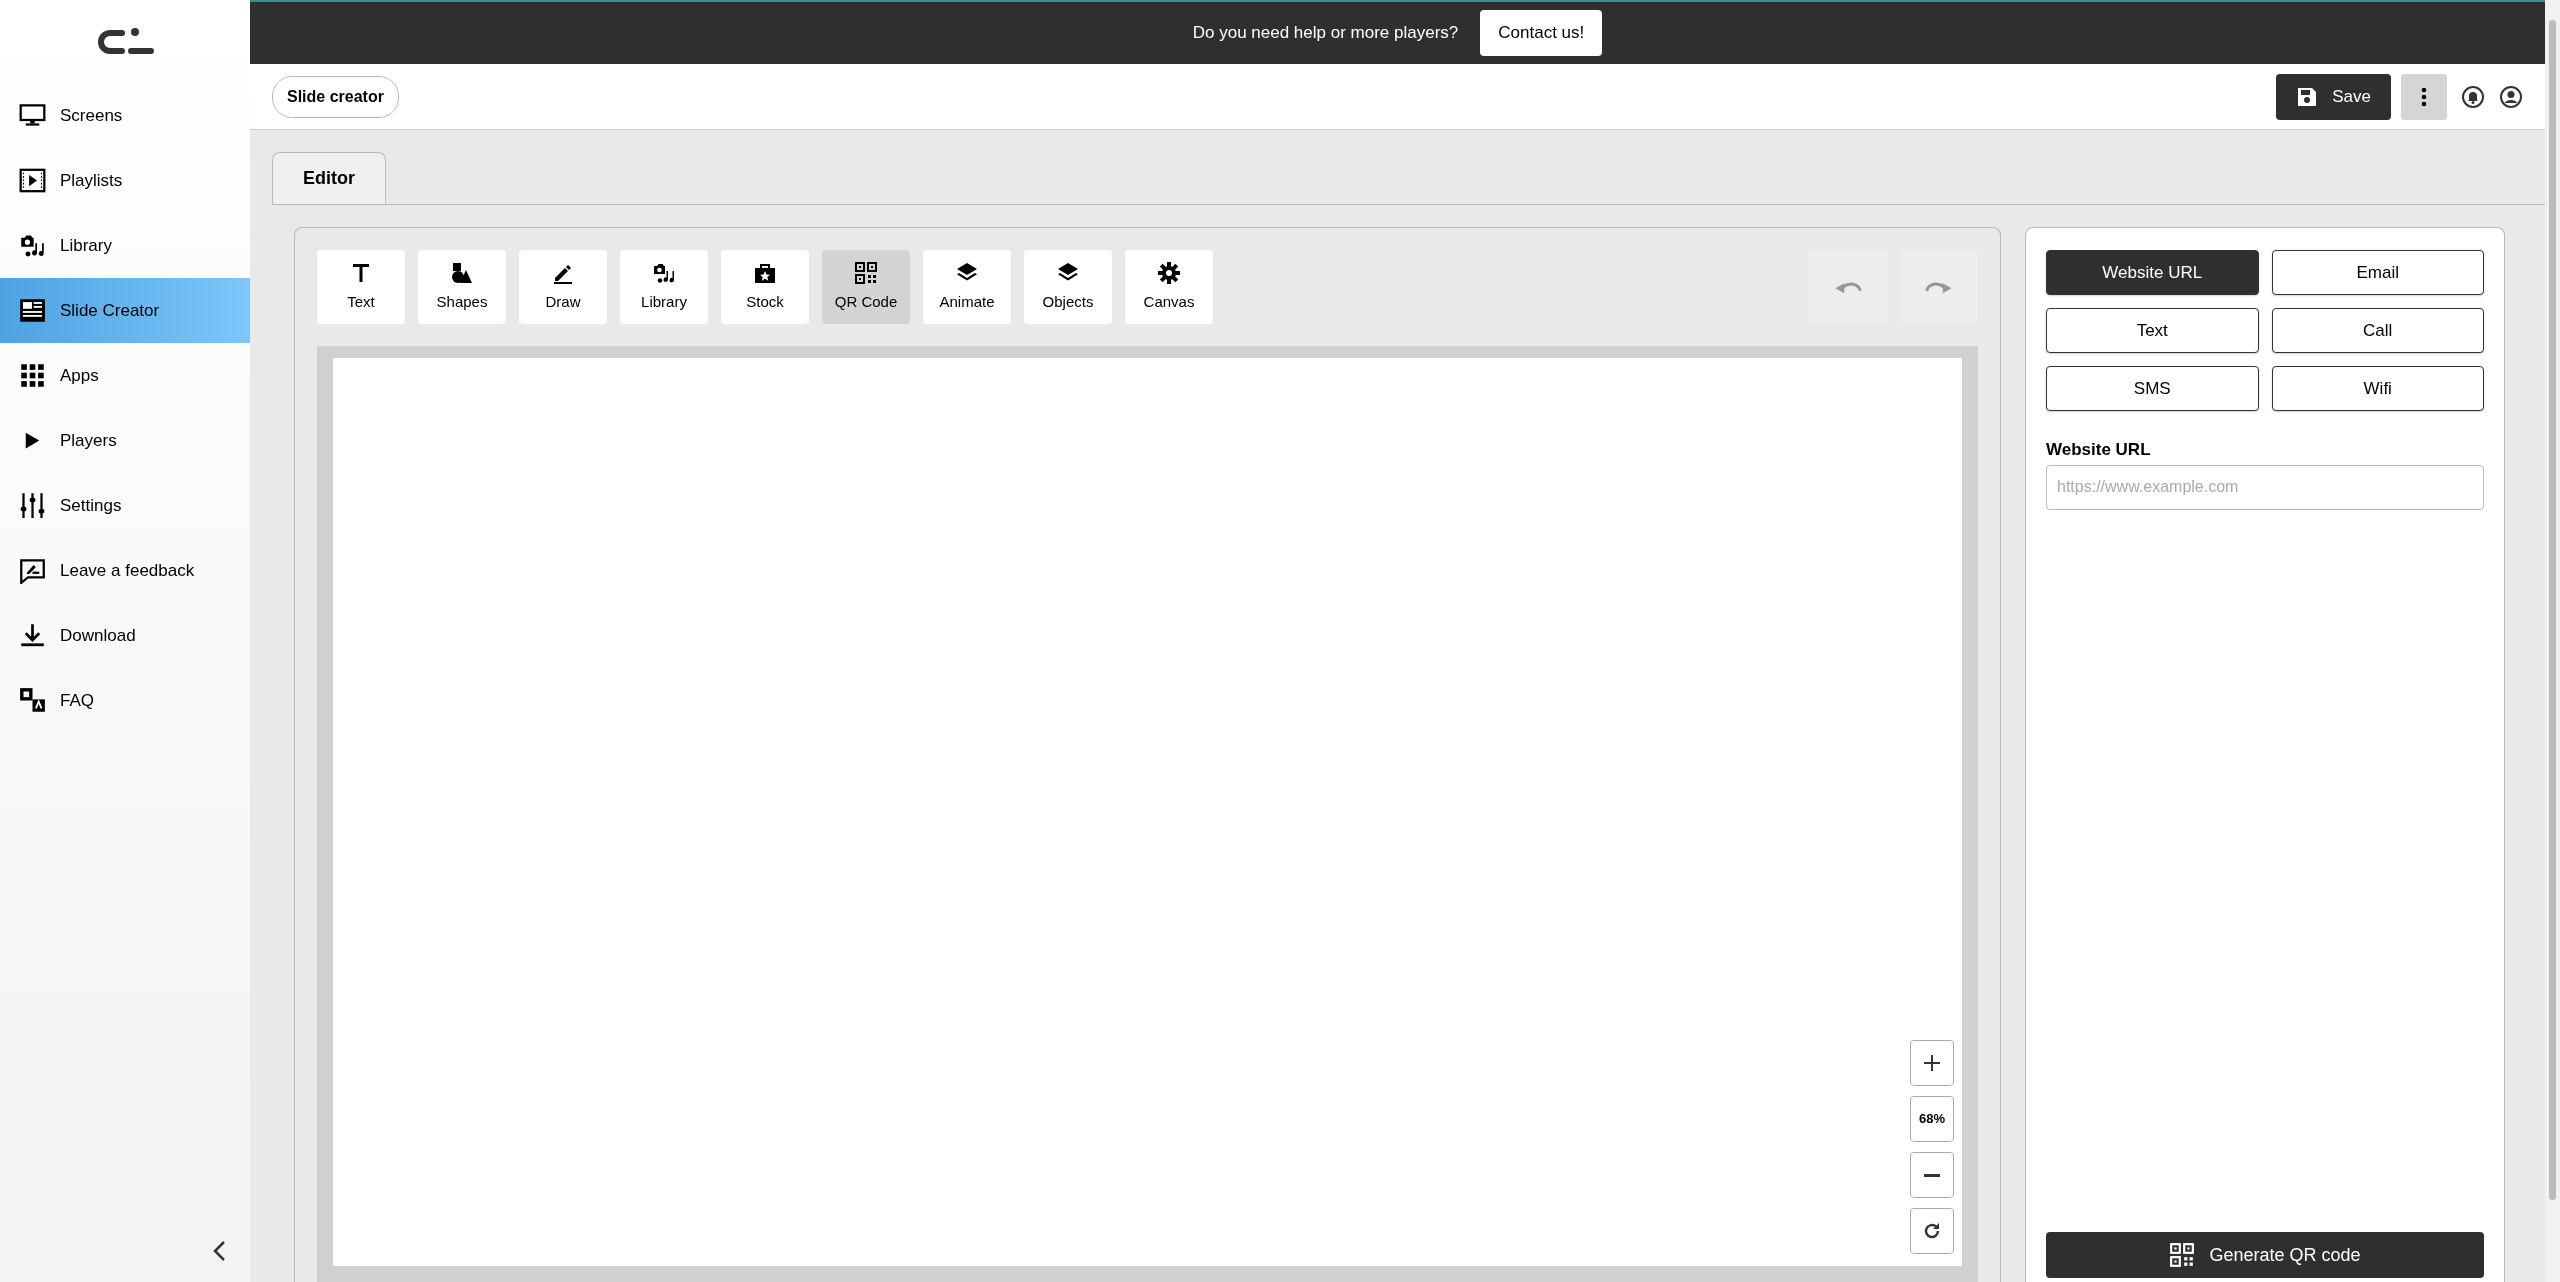 This screenshot has width=2560, height=1282. I want to click on tool-button: Shapes, so click(462, 287).